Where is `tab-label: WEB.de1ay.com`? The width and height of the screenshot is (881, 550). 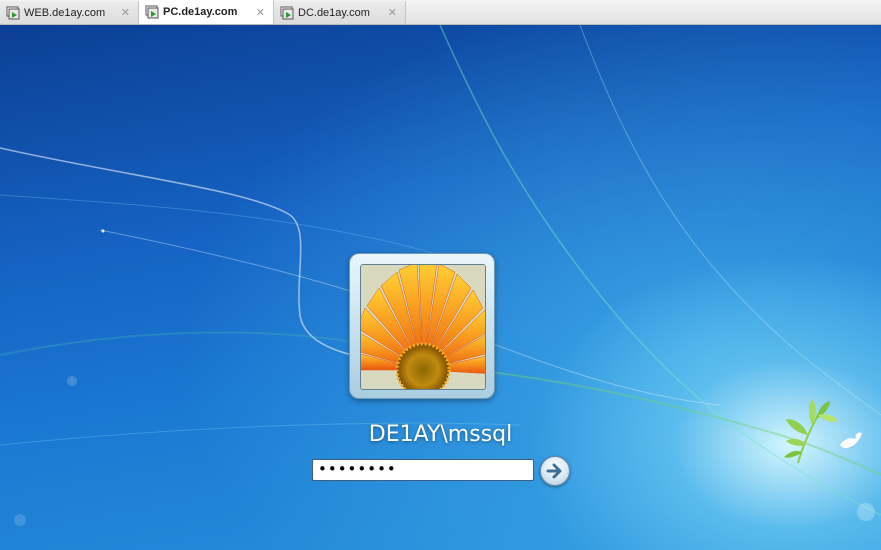
tab-label: WEB.de1ay.com is located at coordinates (65, 12).